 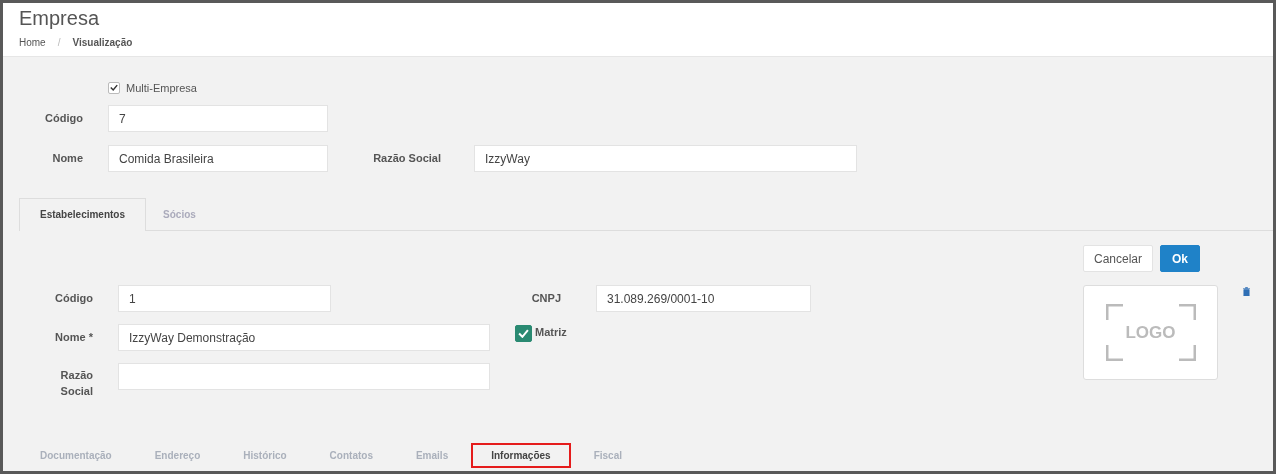 What do you see at coordinates (1180, 258) in the screenshot?
I see `ok-button: Ok` at bounding box center [1180, 258].